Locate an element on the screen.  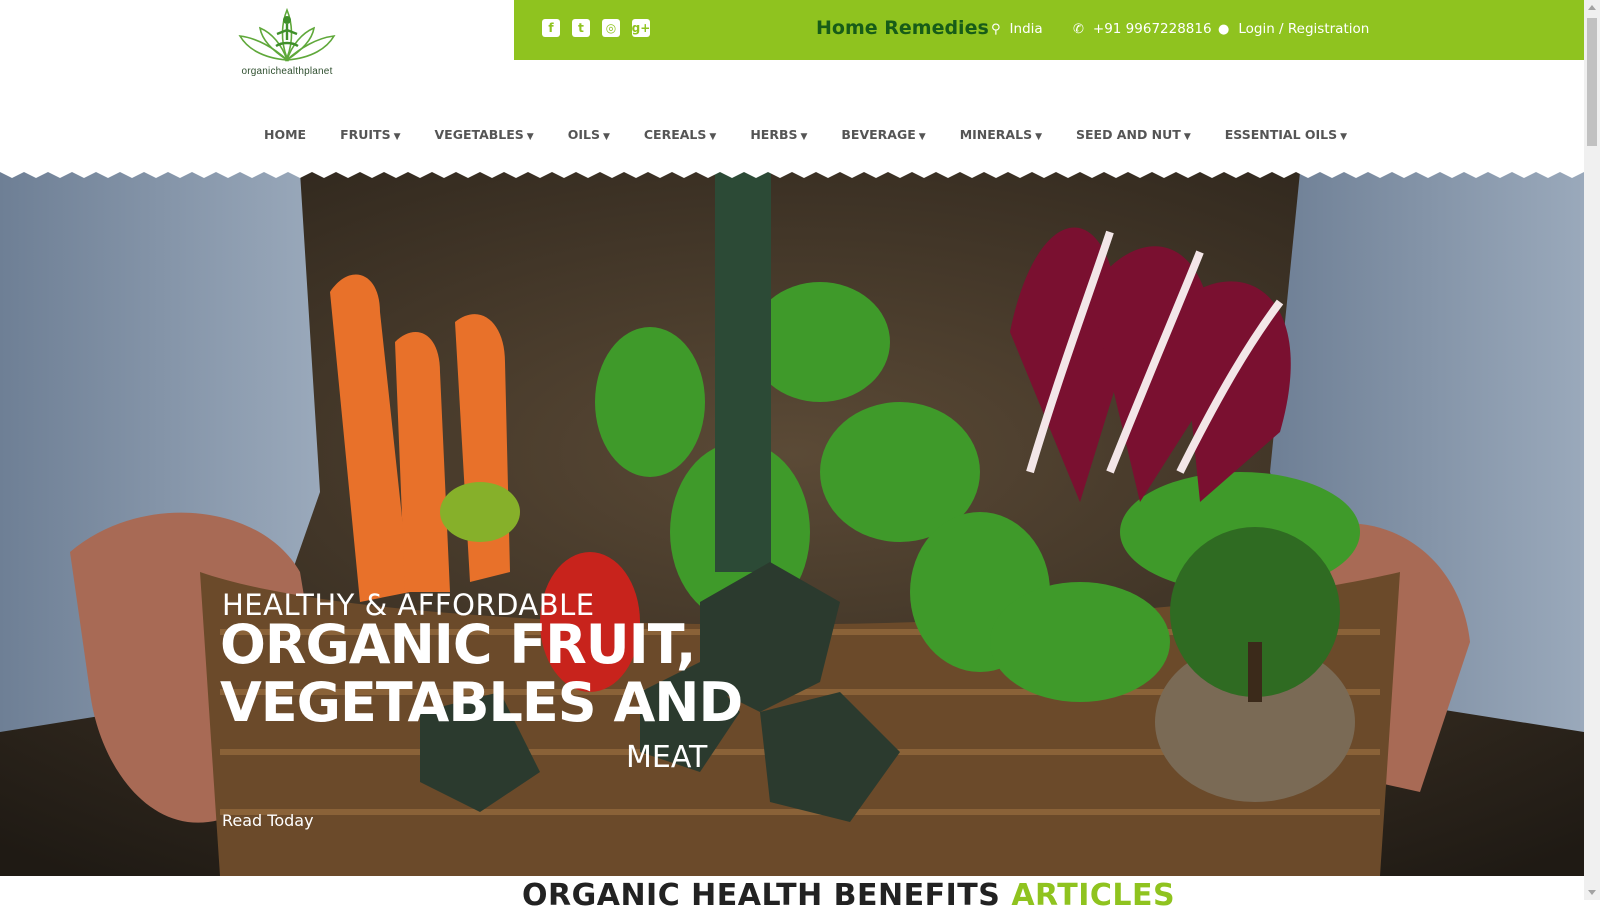
user-icon: ● is located at coordinates (1224, 29).